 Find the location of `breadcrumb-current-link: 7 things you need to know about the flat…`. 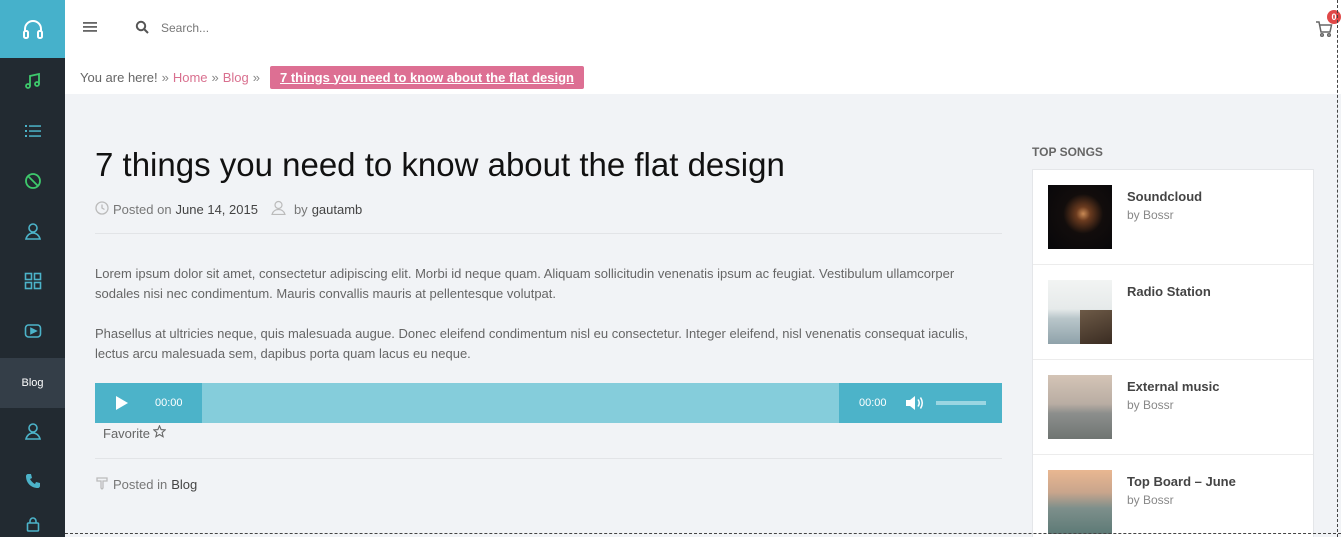

breadcrumb-current-link: 7 things you need to know about the flat… is located at coordinates (427, 77).